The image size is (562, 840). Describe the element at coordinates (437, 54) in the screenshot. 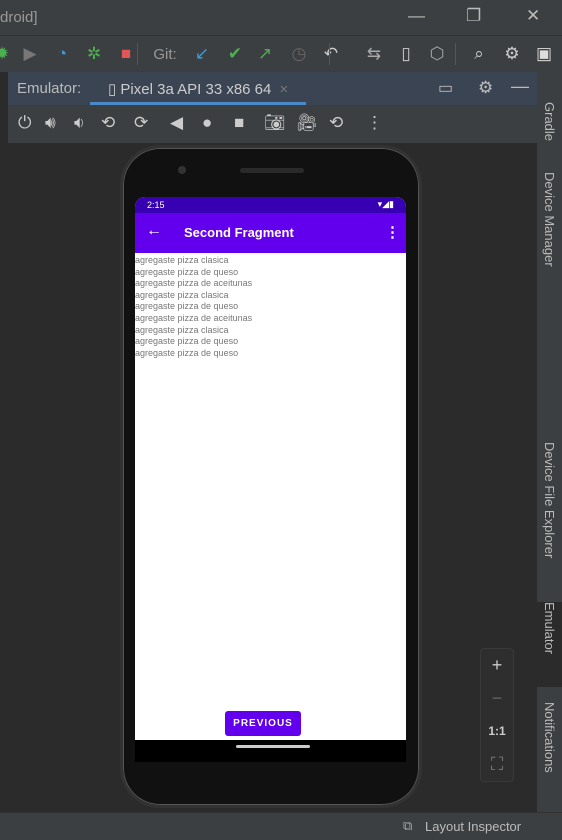

I see `sdk-manager-icon: ⬡` at that location.